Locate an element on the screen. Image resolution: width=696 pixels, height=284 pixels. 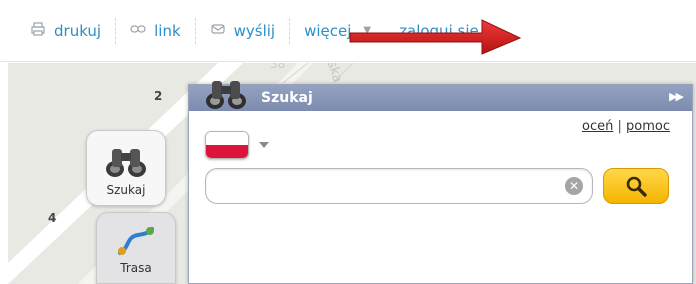
send-label: wyślij is located at coordinates (254, 30).